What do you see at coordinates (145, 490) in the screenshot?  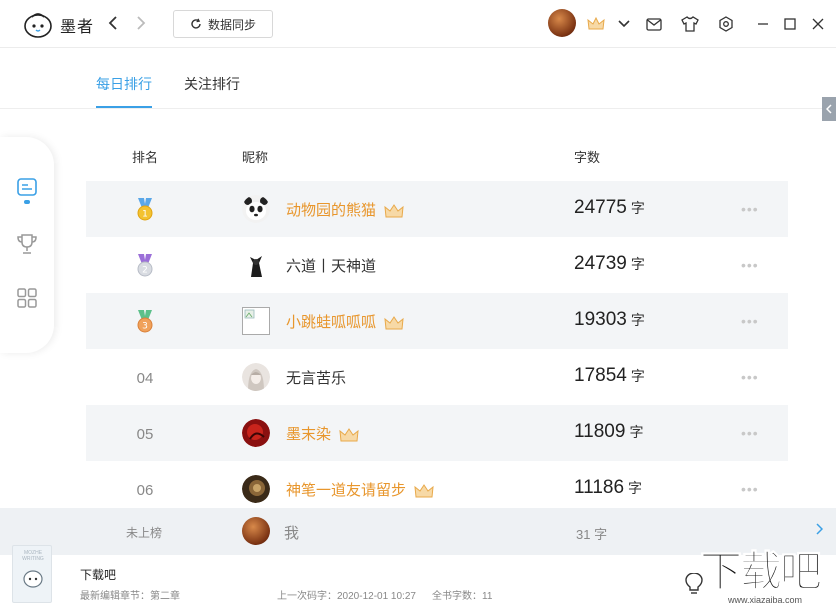 I see `rank-number: 06` at bounding box center [145, 490].